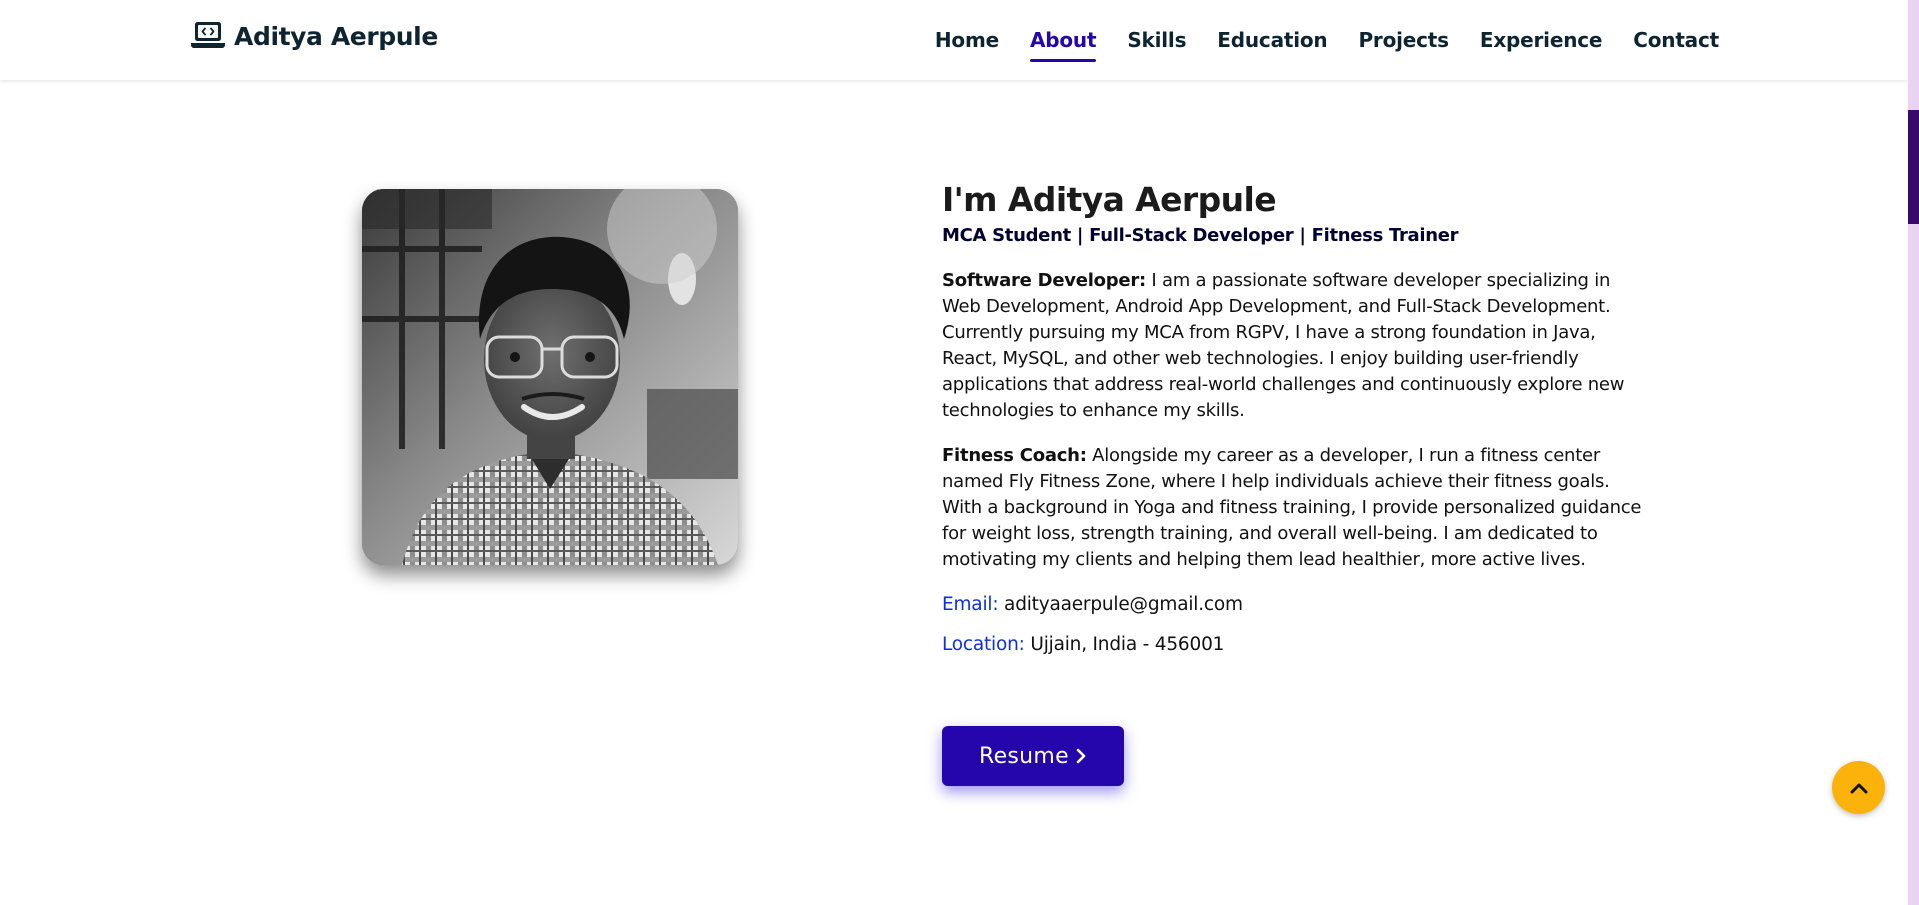 The width and height of the screenshot is (1919, 905). Describe the element at coordinates (1302, 644) in the screenshot. I see `location-row: Location: Ujjain, India - 456001` at that location.